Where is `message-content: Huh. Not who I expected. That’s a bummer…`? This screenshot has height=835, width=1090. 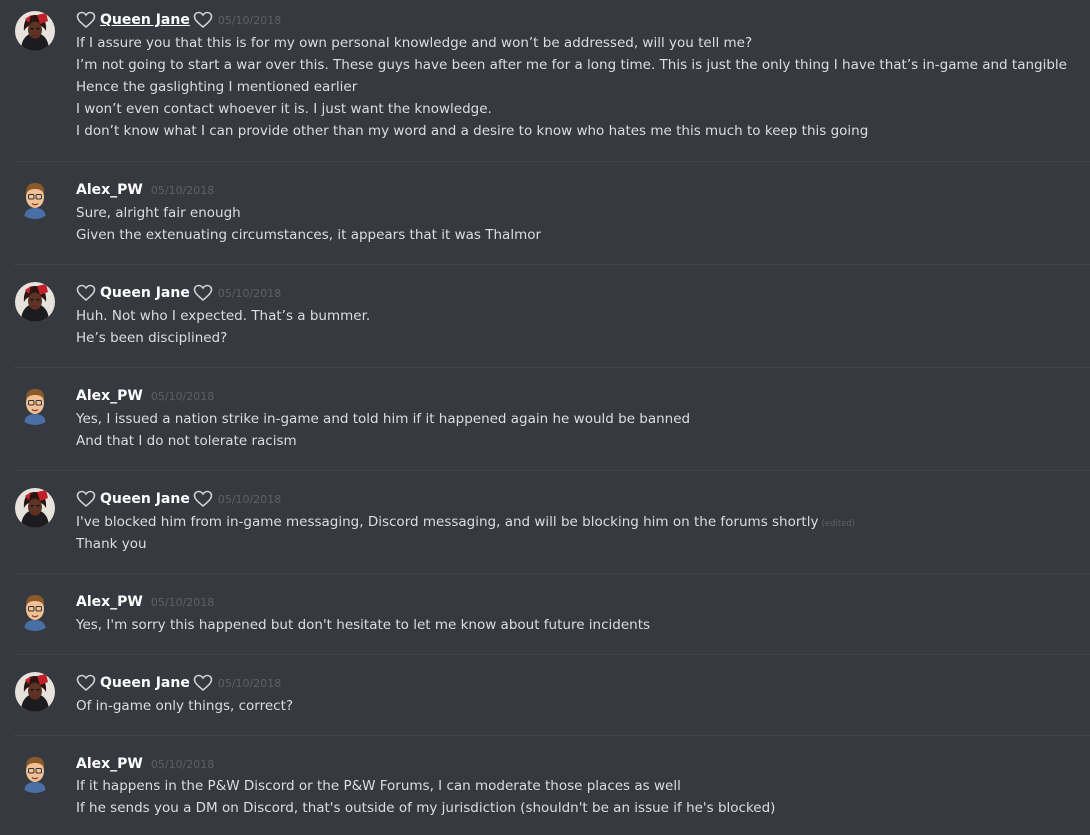 message-content: Huh. Not who I expected. That’s a bummer… is located at coordinates (573, 327).